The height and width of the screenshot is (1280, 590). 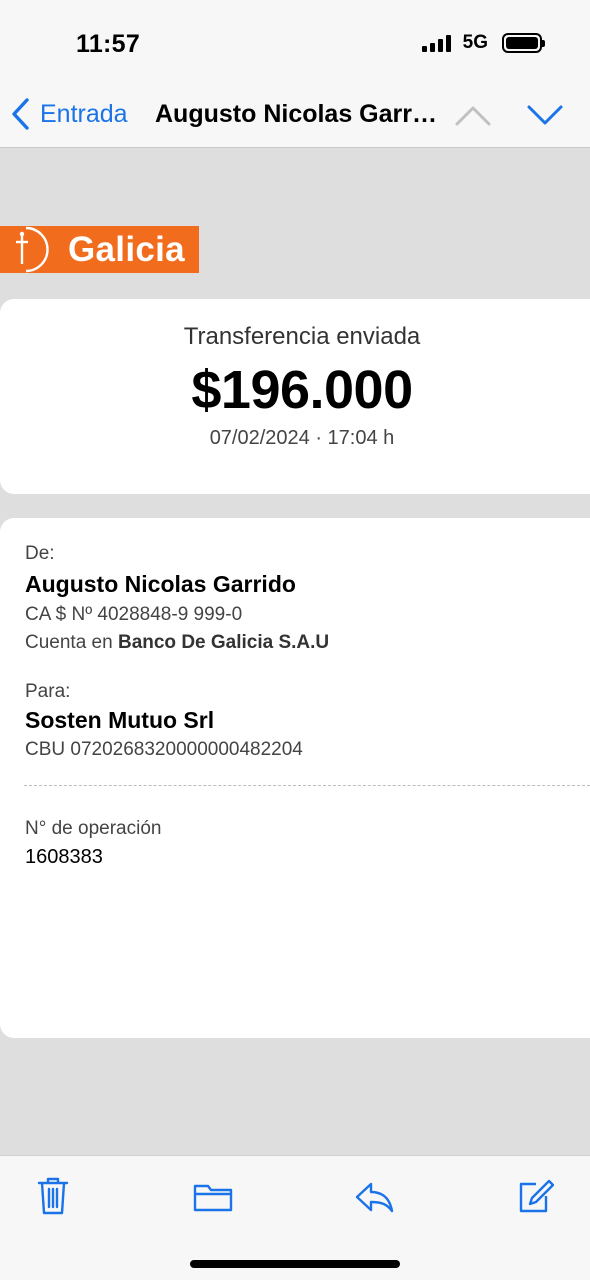 What do you see at coordinates (40, 553) in the screenshot?
I see `sender-label: De:` at bounding box center [40, 553].